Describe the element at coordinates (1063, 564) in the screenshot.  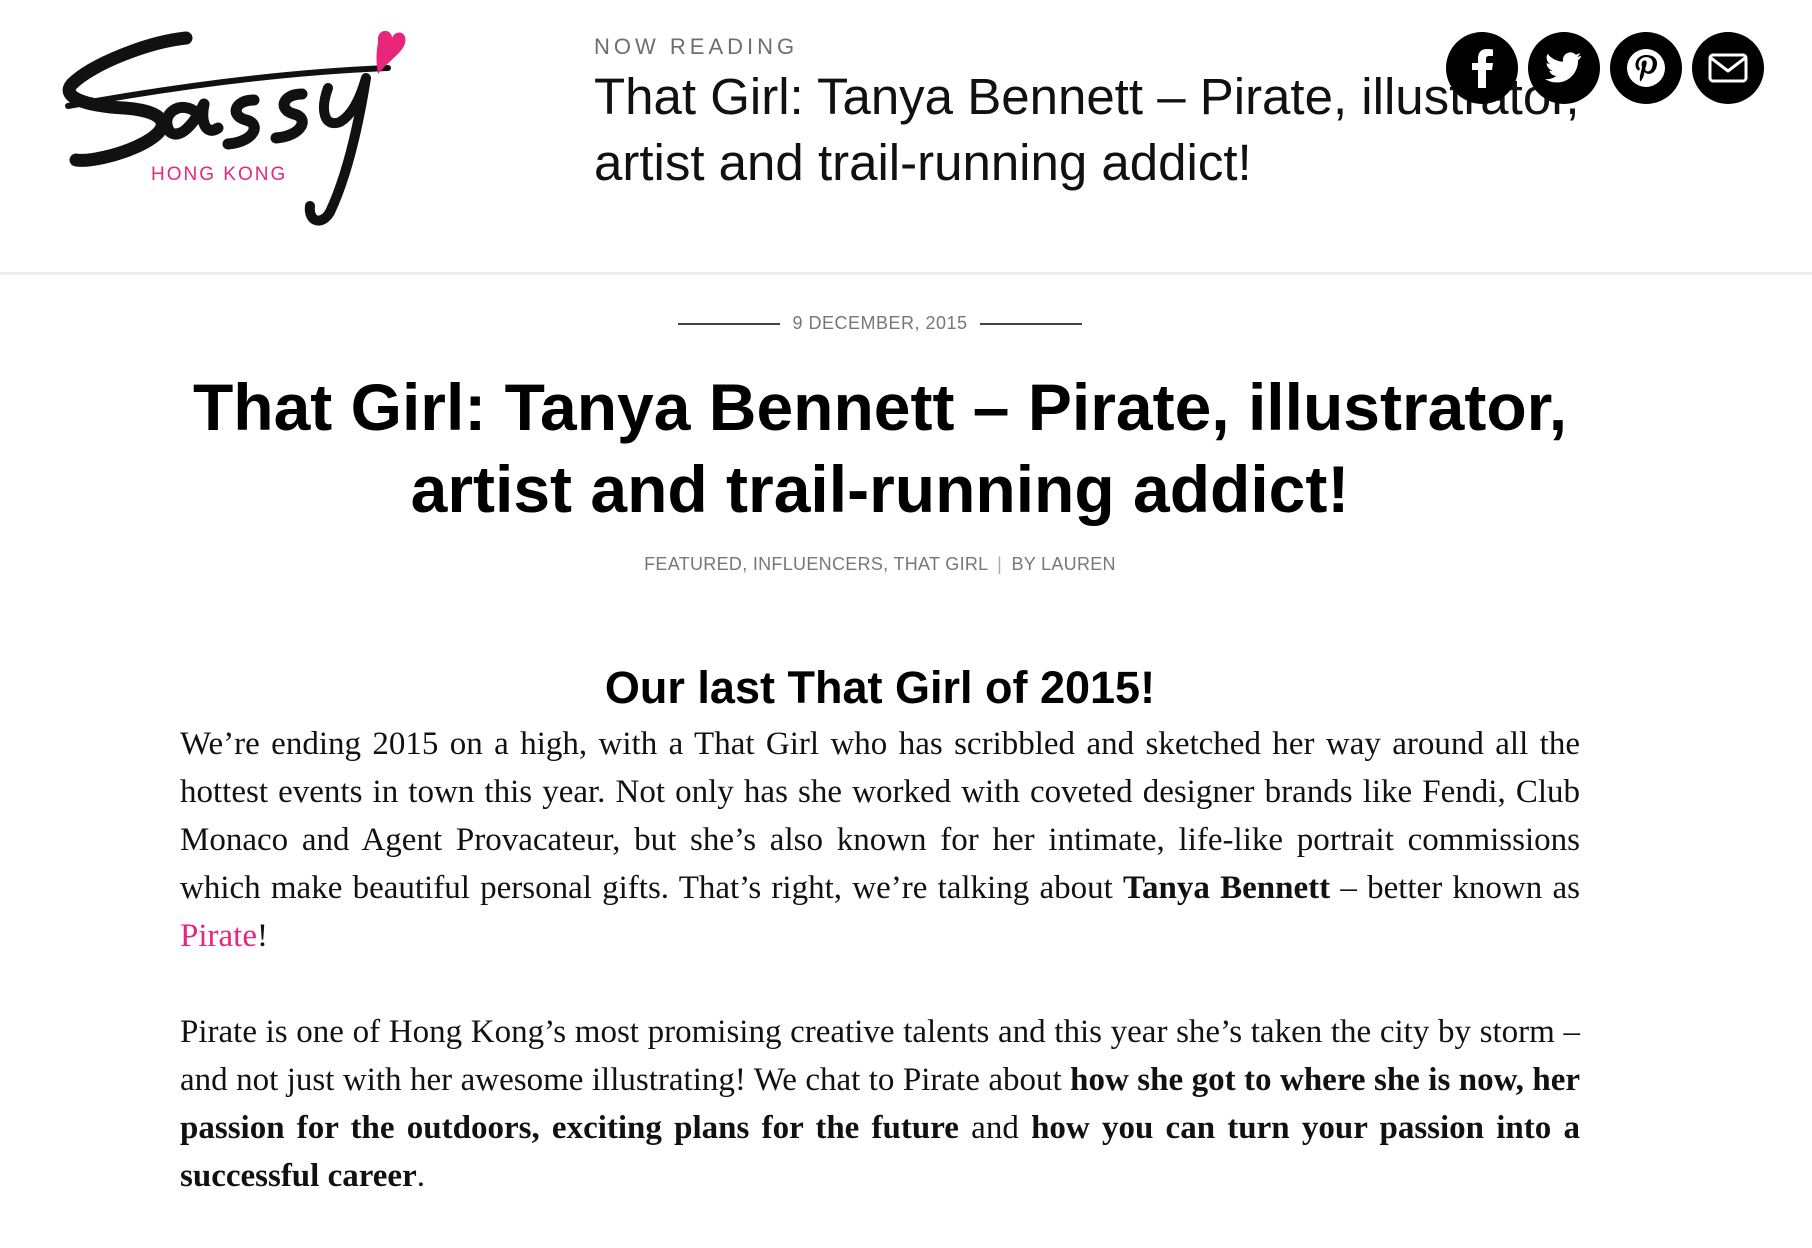
I see `author-byline: BY LAUREN` at that location.